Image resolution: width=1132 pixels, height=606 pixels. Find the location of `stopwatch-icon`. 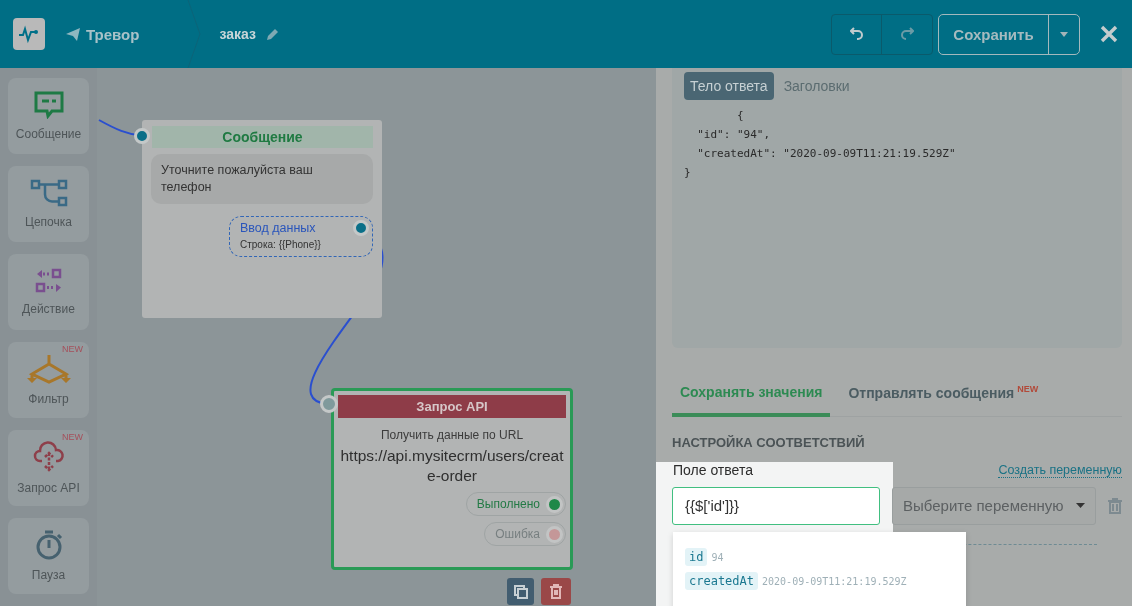

stopwatch-icon is located at coordinates (48, 545).